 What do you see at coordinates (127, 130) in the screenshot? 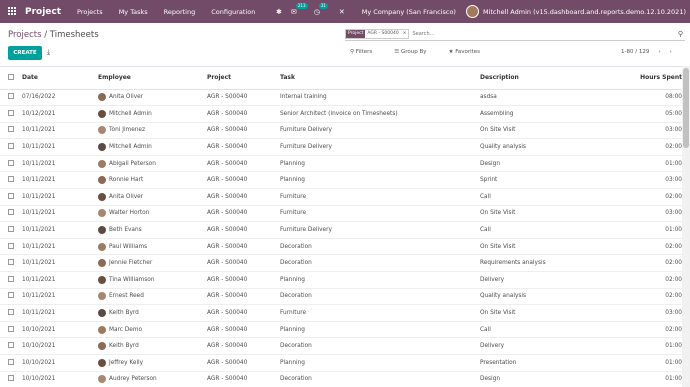
I see `cell-employee: Toni Jimenez` at bounding box center [127, 130].